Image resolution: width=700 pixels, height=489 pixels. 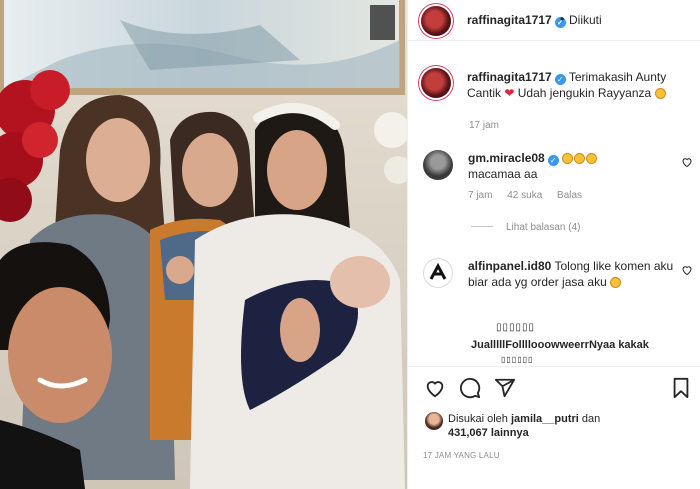 I want to click on post-time-ago: 17 JAM YANG LALU, so click(x=461, y=455).